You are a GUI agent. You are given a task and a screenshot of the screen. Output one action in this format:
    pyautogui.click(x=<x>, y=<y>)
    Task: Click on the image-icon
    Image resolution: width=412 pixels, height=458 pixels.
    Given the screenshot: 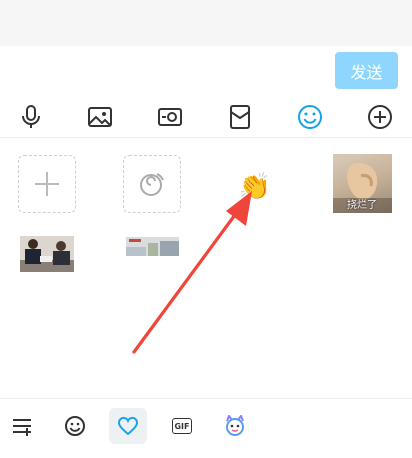 What is the action you would take?
    pyautogui.click(x=100, y=117)
    